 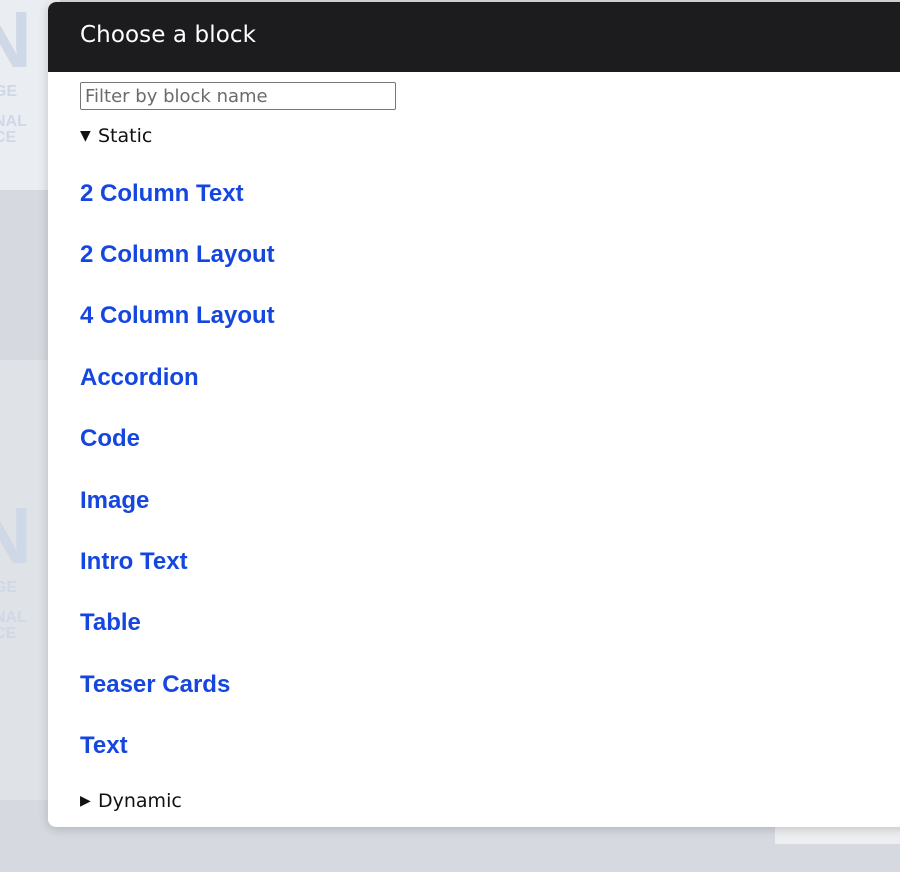 I want to click on block-link-code: Code, so click(x=110, y=439).